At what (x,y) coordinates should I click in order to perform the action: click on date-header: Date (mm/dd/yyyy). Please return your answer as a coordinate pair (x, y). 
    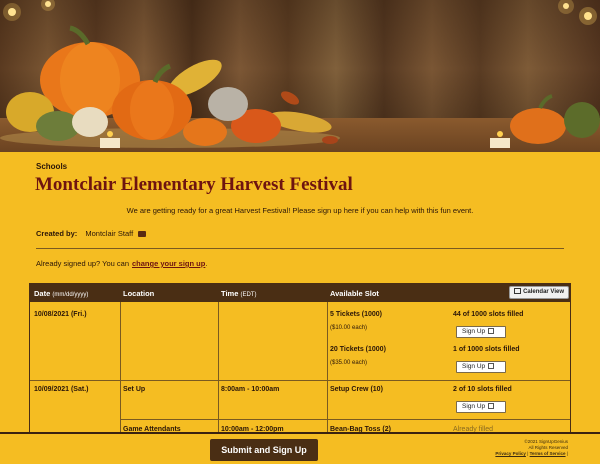
    Looking at the image, I should click on (61, 293).